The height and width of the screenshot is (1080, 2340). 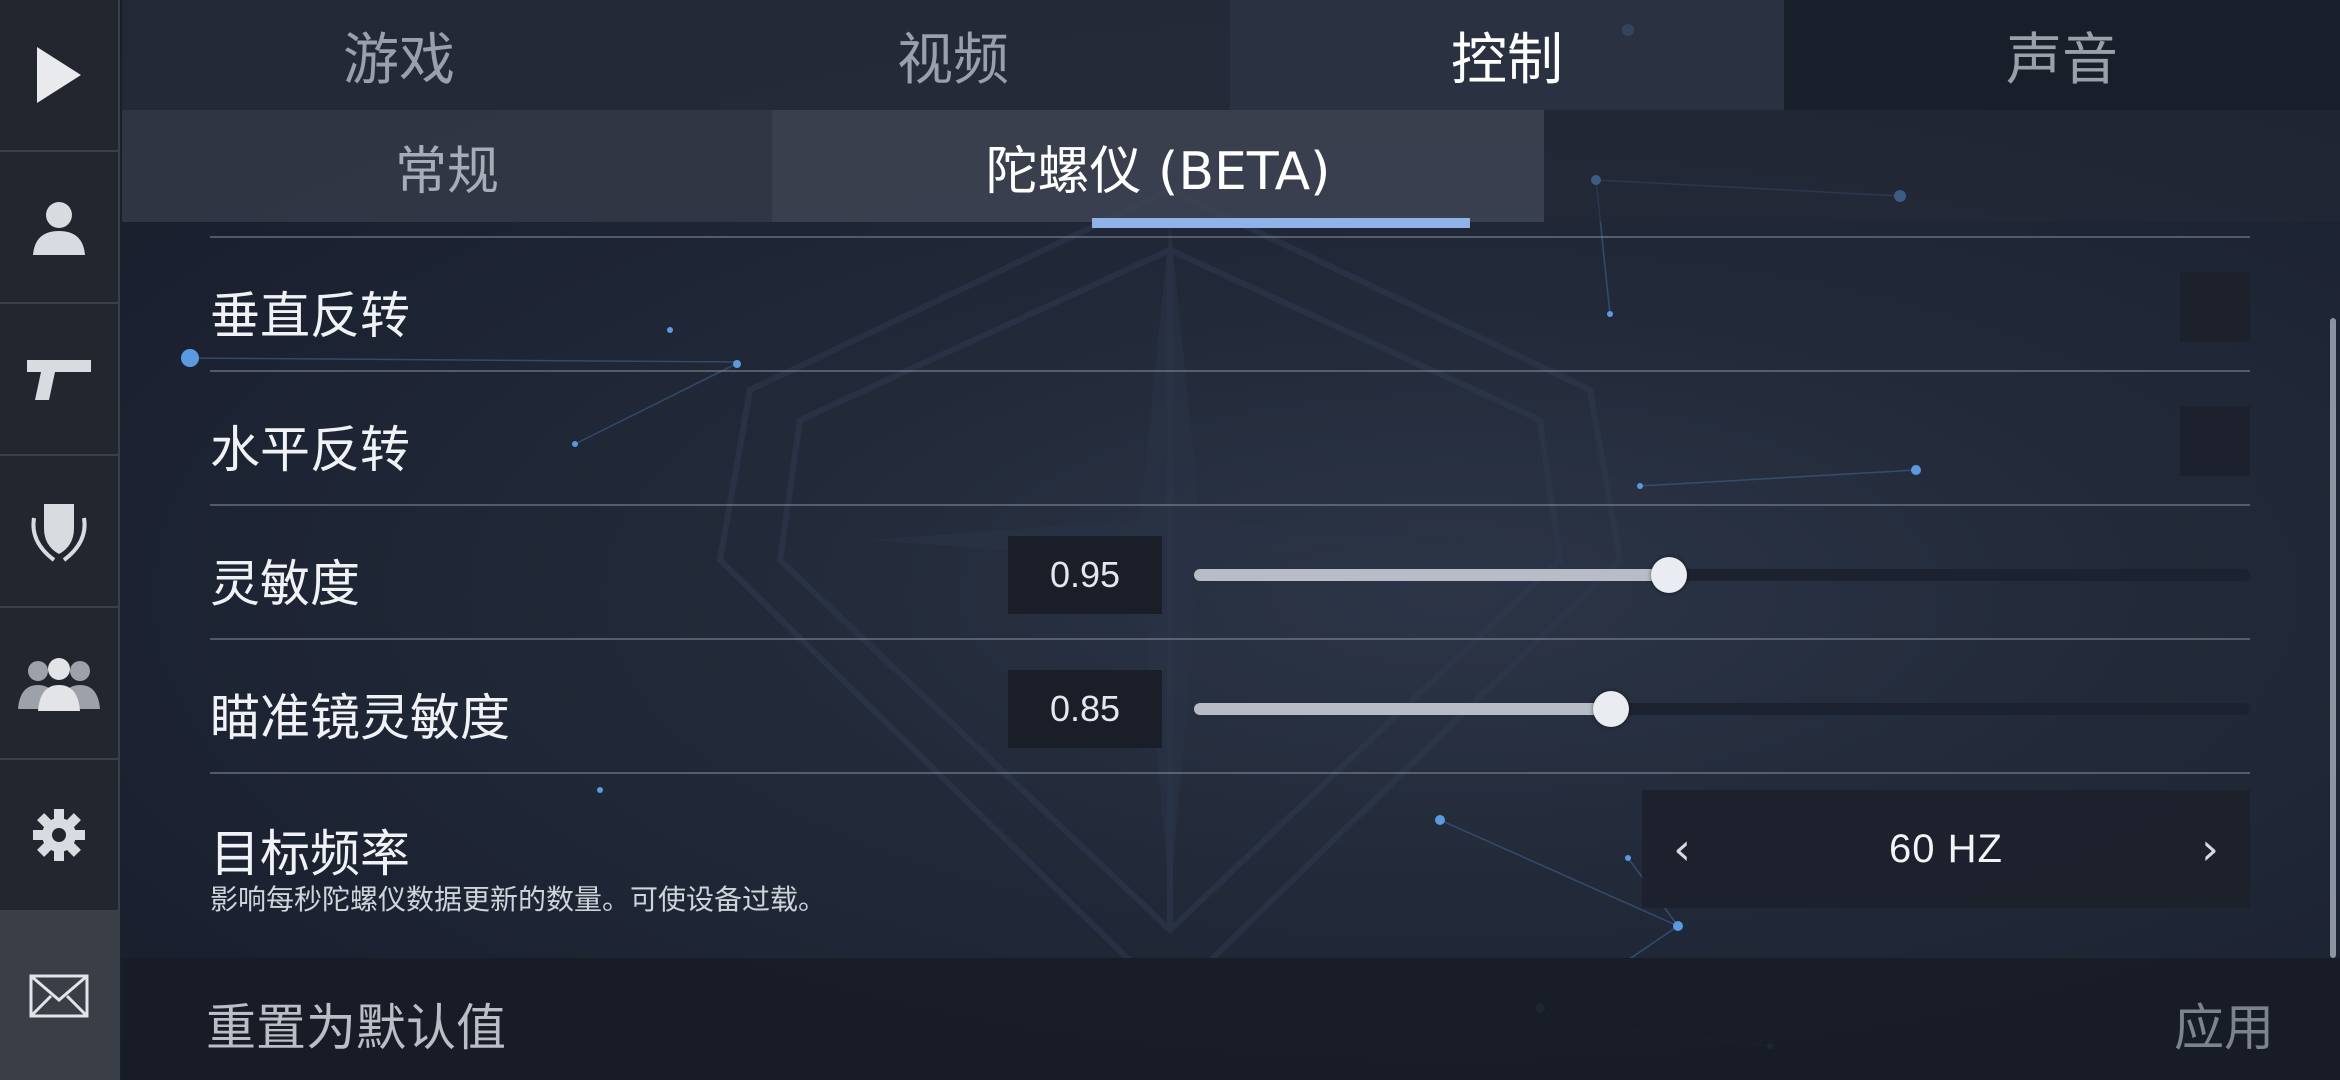 I want to click on sensitivity-value: 0.95, so click(x=1085, y=575).